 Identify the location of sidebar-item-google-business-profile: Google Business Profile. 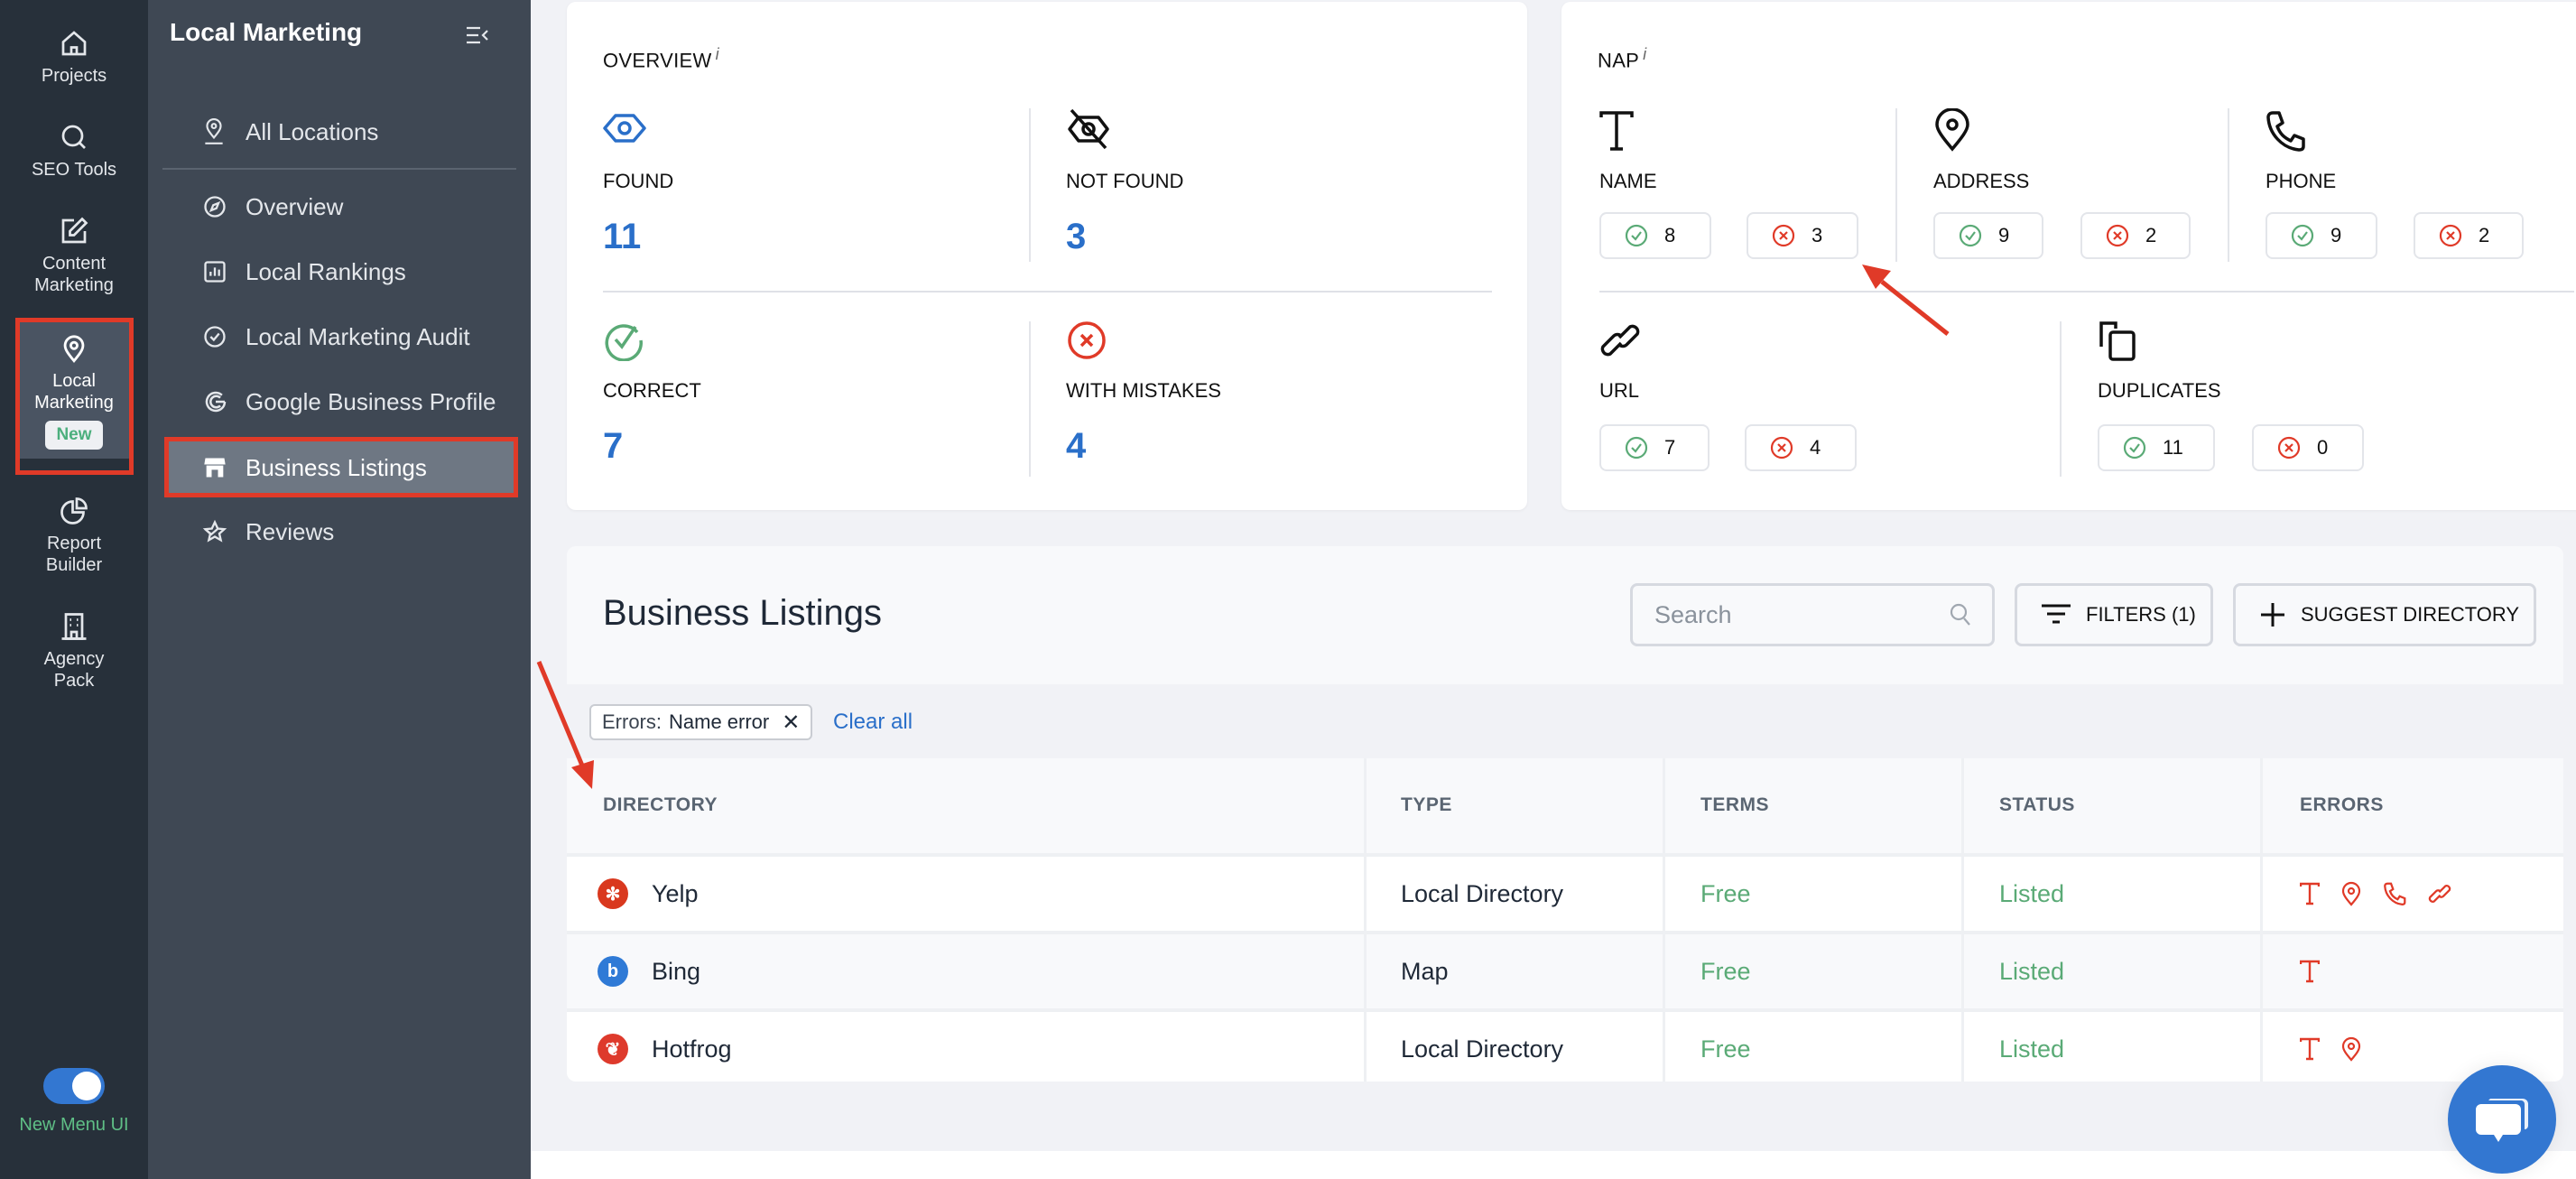
(342, 402).